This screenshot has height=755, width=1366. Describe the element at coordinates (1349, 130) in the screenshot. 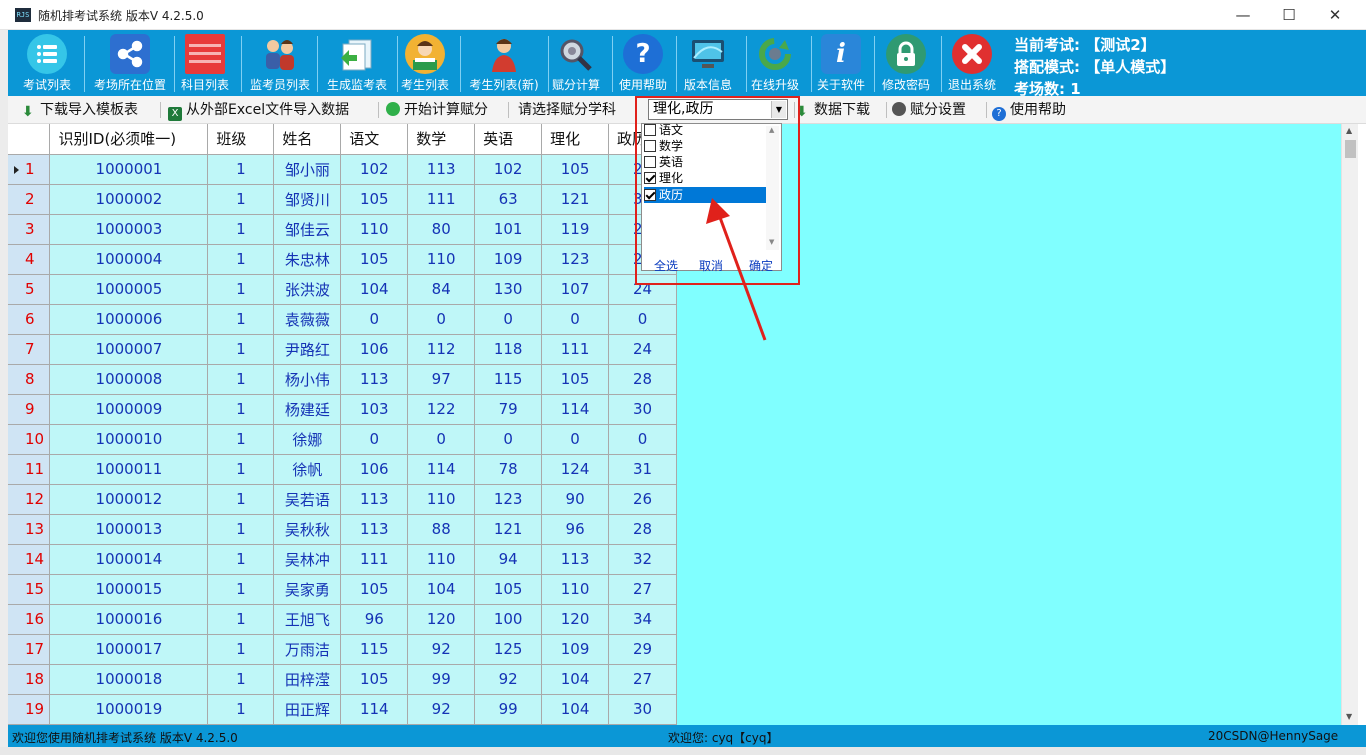

I see `scroll-up-icon: ▲` at that location.